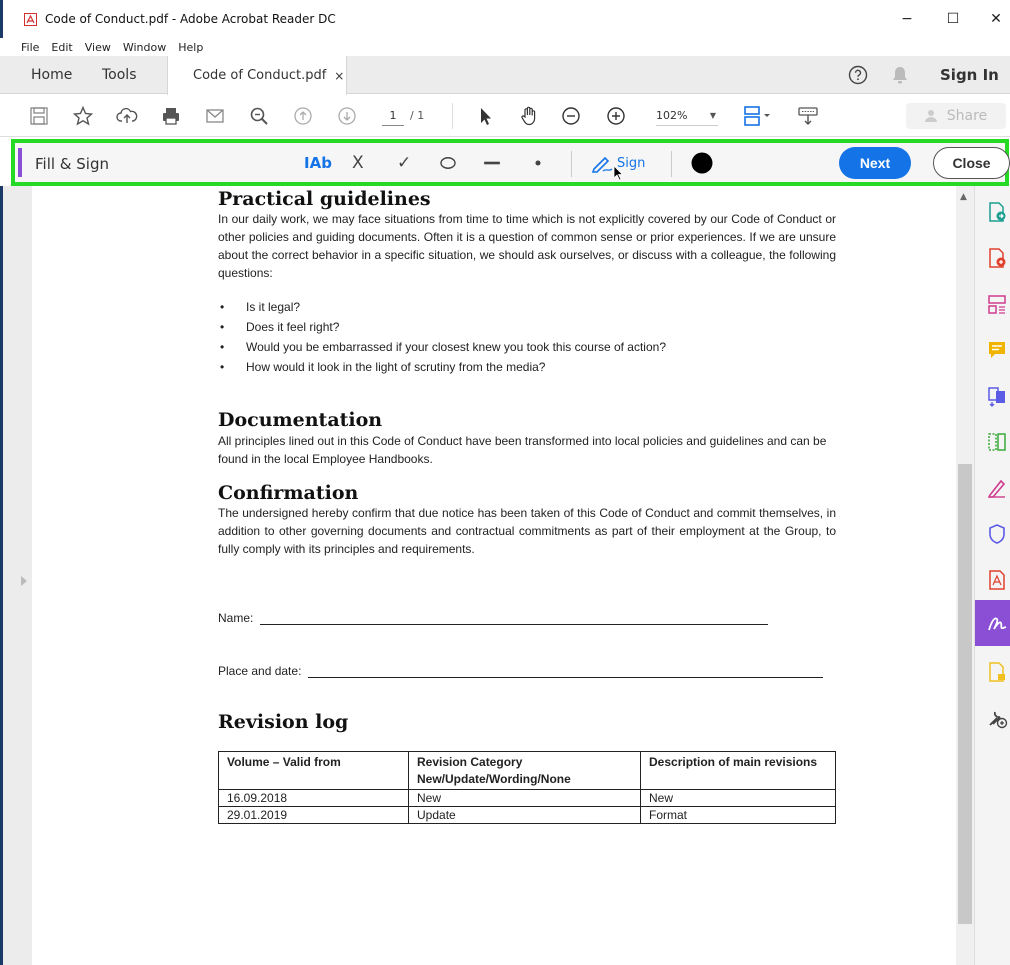  Describe the element at coordinates (318, 163) in the screenshot. I see `add-text-tool: IAb` at that location.